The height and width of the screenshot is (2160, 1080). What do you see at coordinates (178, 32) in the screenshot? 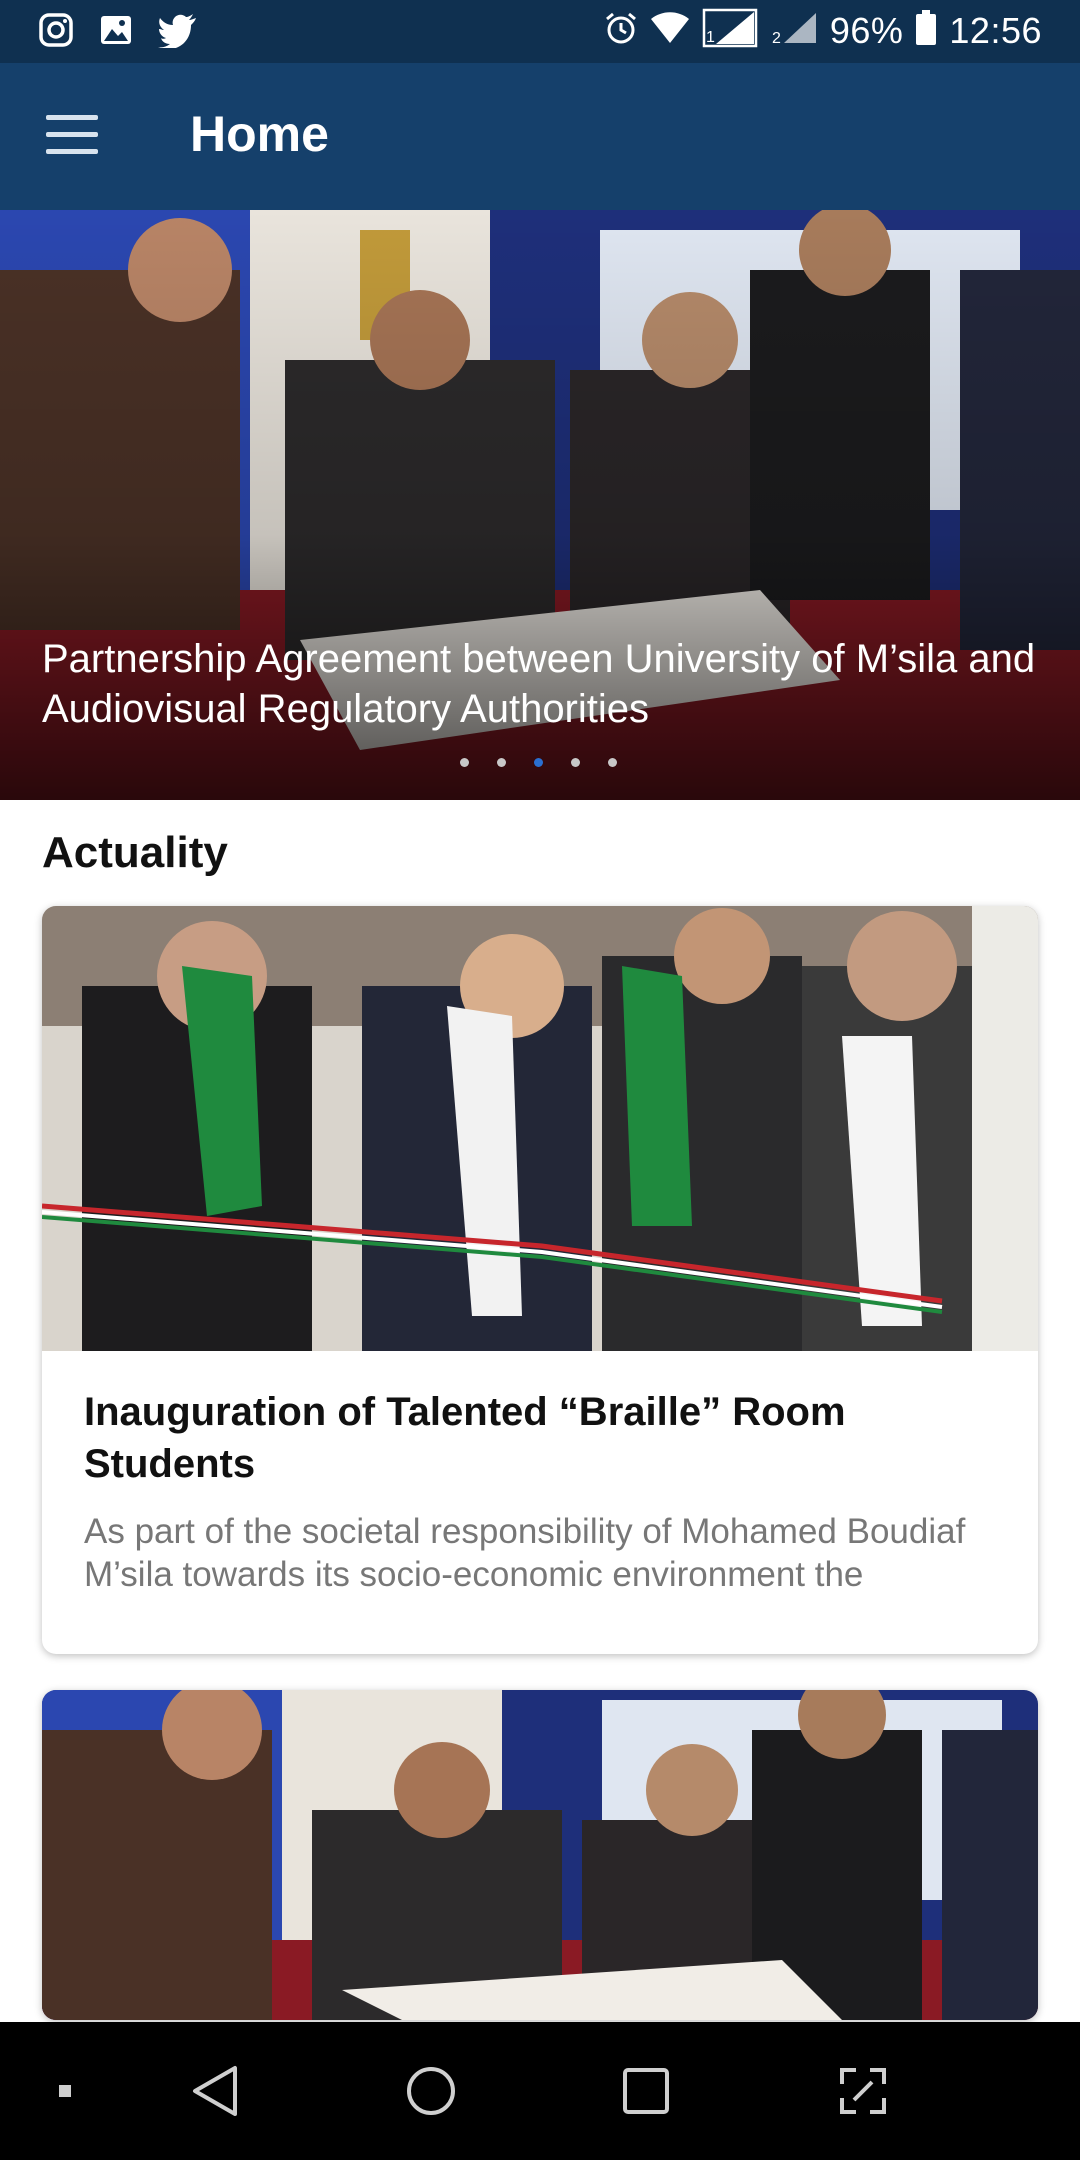
I see `twitter-icon` at bounding box center [178, 32].